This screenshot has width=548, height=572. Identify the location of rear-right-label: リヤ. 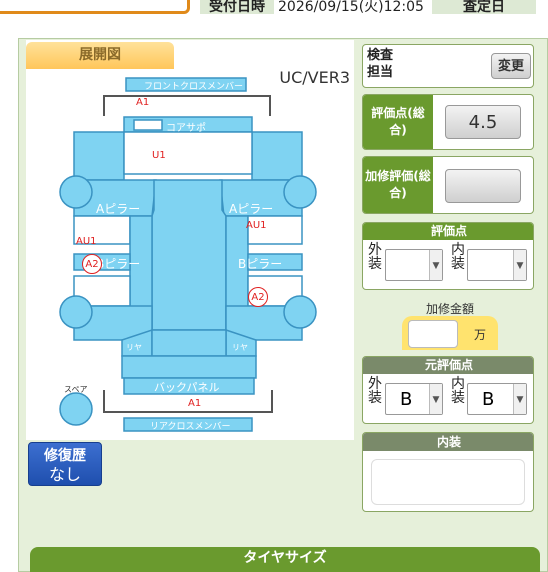
(240, 347).